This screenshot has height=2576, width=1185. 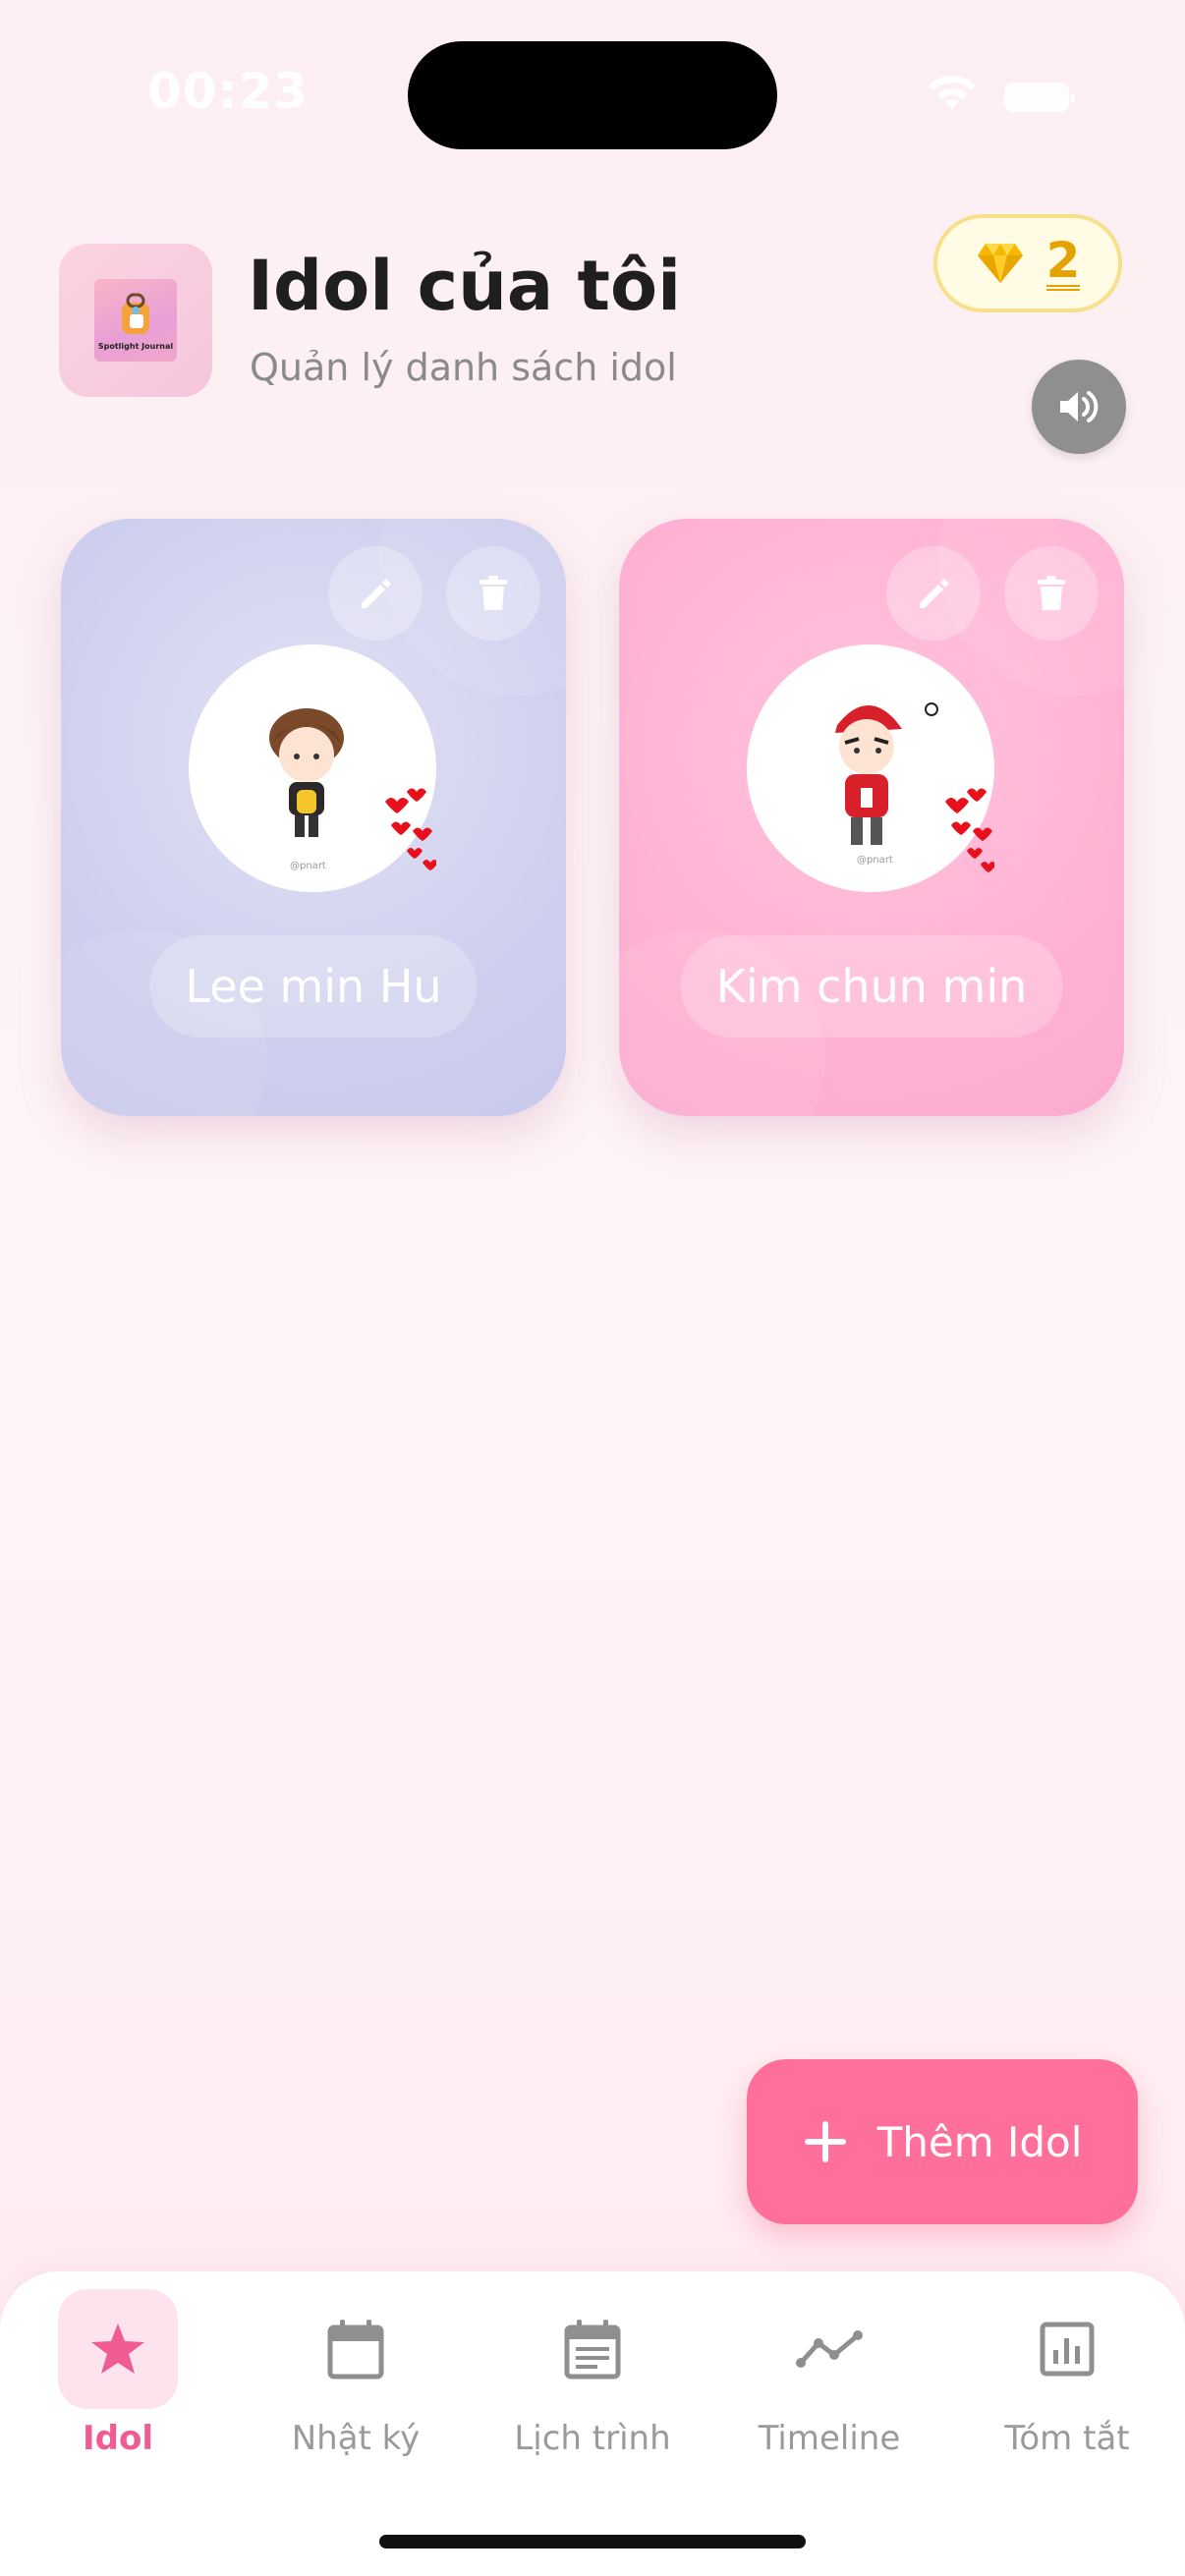 What do you see at coordinates (1000, 263) in the screenshot?
I see `diamond-icon` at bounding box center [1000, 263].